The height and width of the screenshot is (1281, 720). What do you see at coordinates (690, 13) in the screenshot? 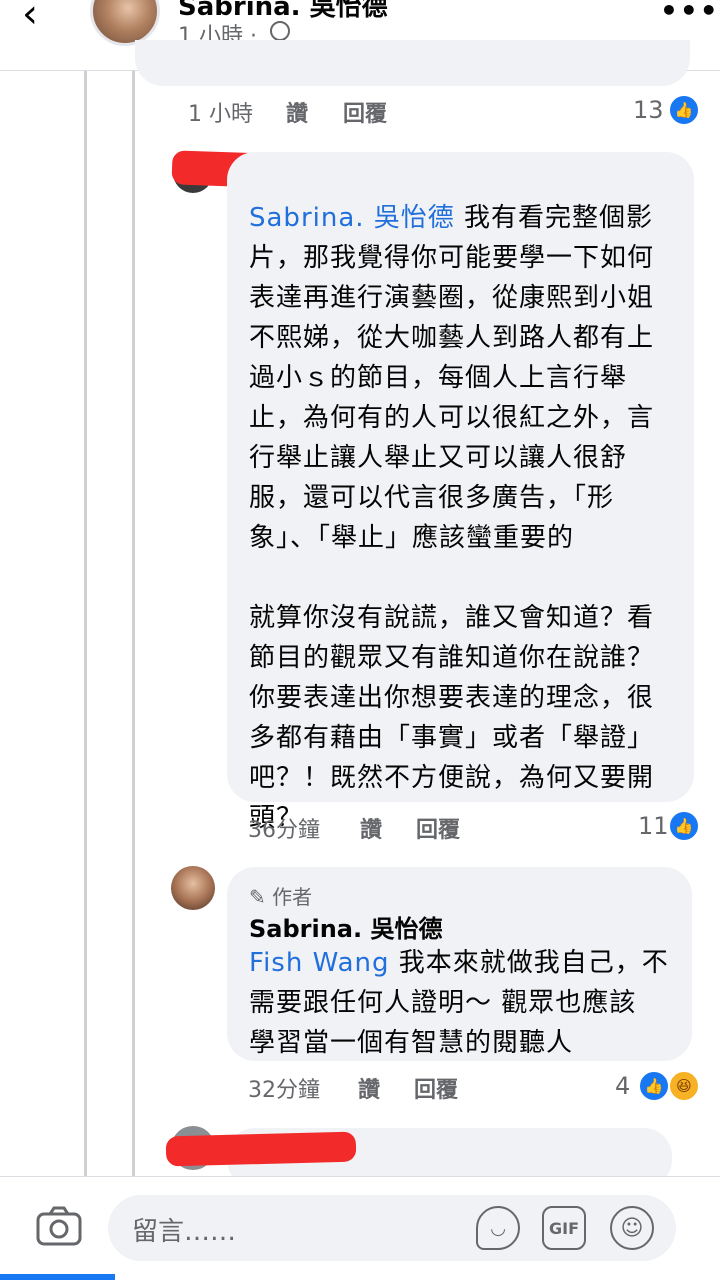
I see `more-icon: •••` at bounding box center [690, 13].